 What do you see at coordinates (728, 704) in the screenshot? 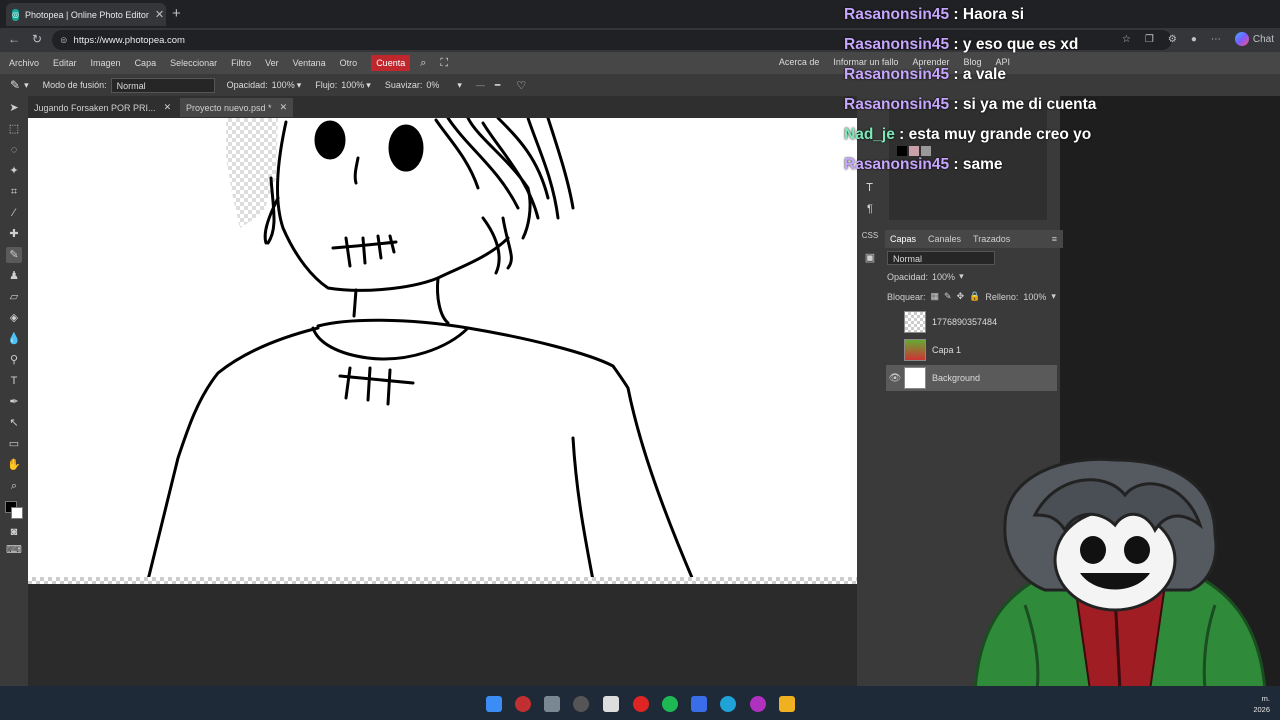
I see `edge-icon` at bounding box center [728, 704].